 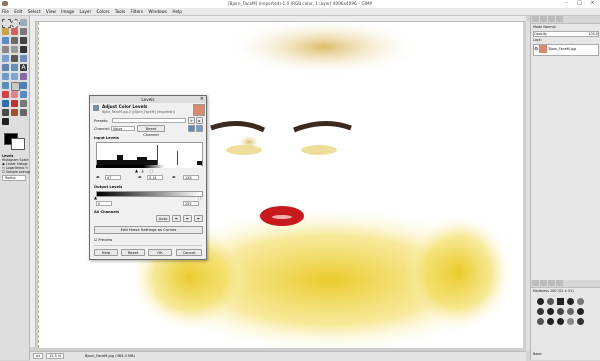 What do you see at coordinates (189, 252) in the screenshot?
I see `cancel-button: Cancel` at bounding box center [189, 252].